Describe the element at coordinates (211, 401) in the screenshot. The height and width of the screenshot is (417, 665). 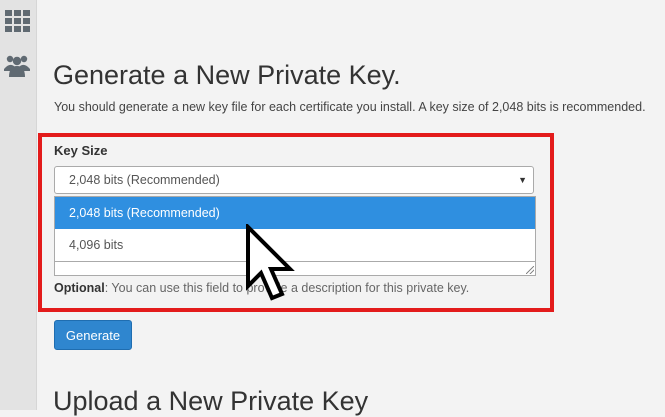
I see `upload-section-title: Upload a New Private Key` at that location.